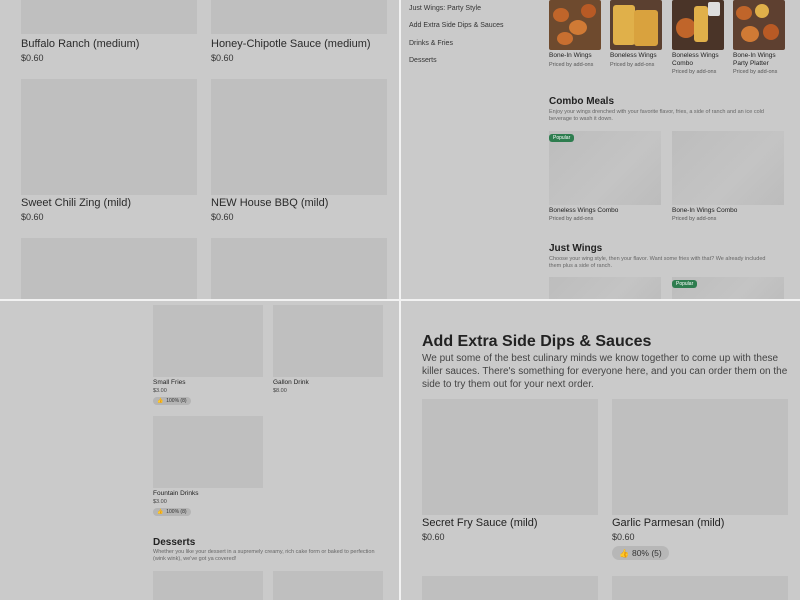  What do you see at coordinates (646, 553) in the screenshot?
I see `rating-text: 80% (5)` at bounding box center [646, 553].